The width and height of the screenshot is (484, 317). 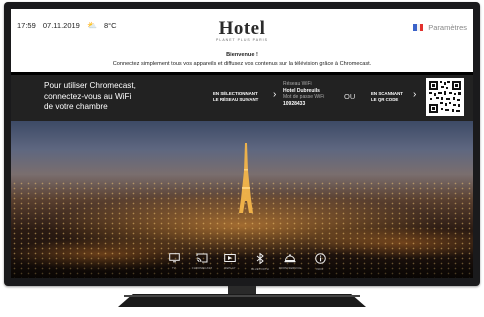 I want to click on dock-item-tv: TV, so click(x=174, y=262).